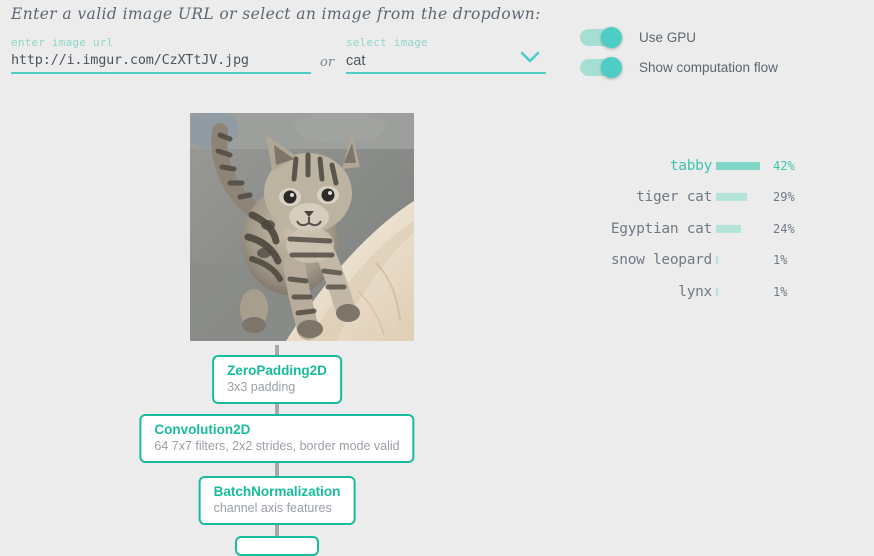 The width and height of the screenshot is (874, 556). What do you see at coordinates (387, 42) in the screenshot?
I see `select-field-label: select image` at bounding box center [387, 42].